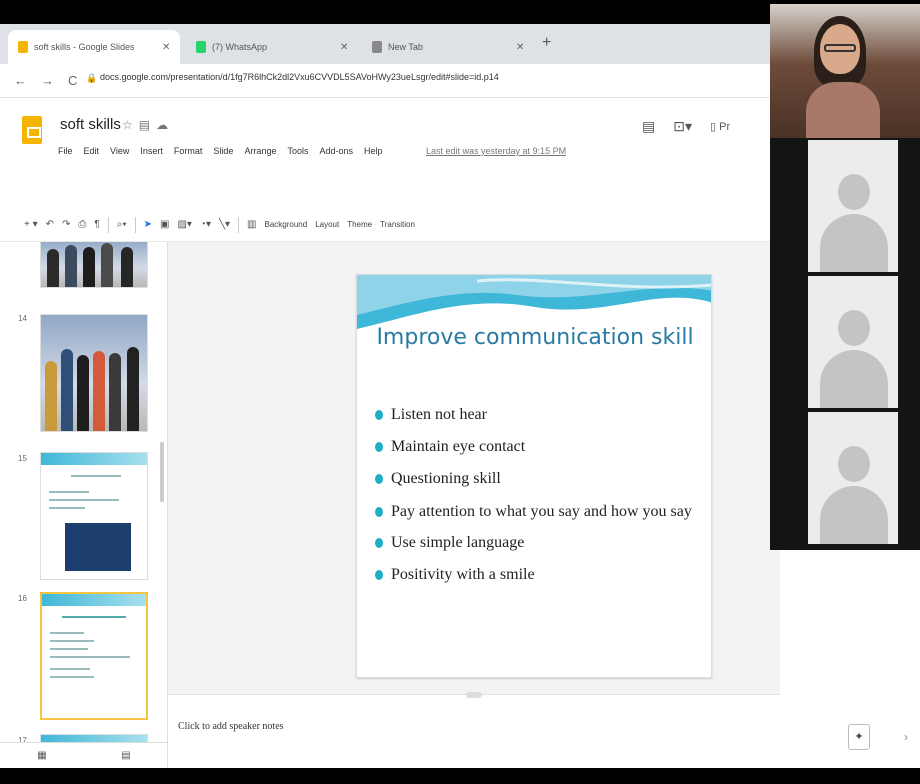  Describe the element at coordinates (536, 415) in the screenshot. I see `bullet-item: Listen not hear` at that location.